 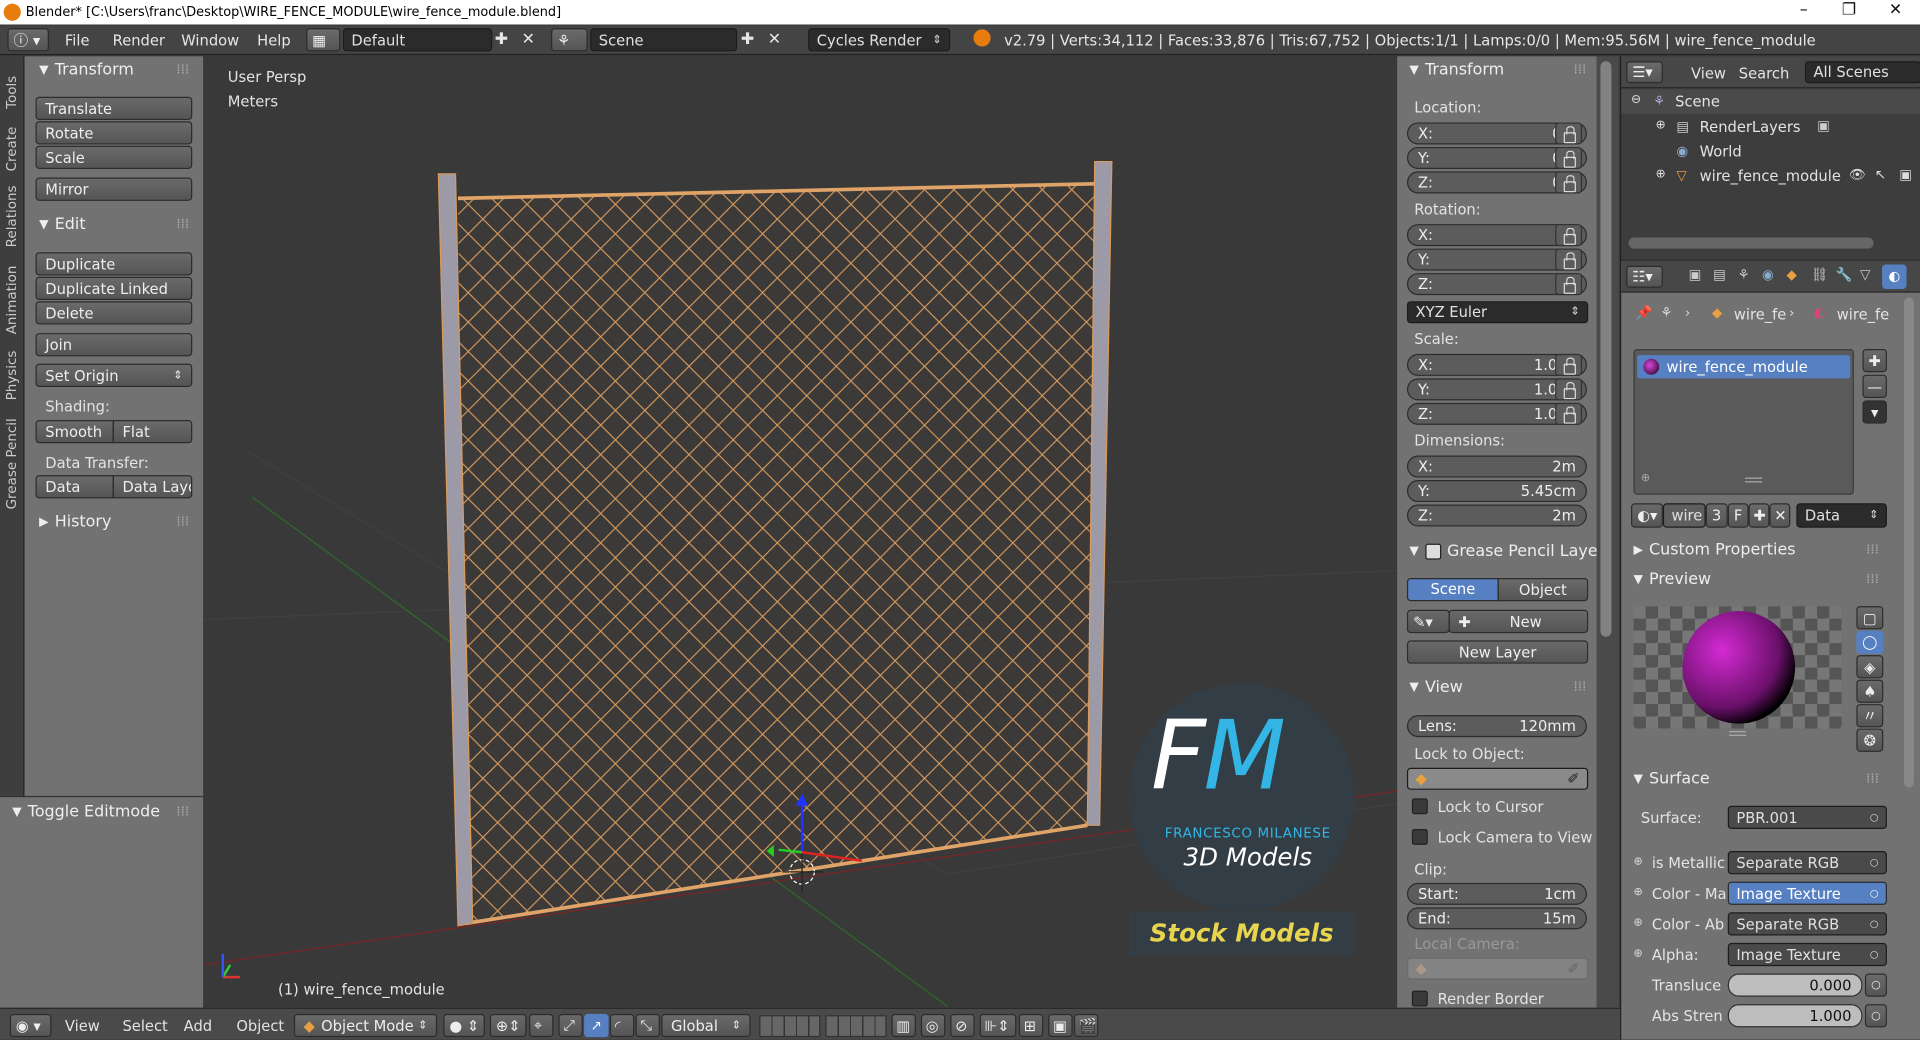 I want to click on proportional-edit-icon: ◎, so click(x=933, y=1025).